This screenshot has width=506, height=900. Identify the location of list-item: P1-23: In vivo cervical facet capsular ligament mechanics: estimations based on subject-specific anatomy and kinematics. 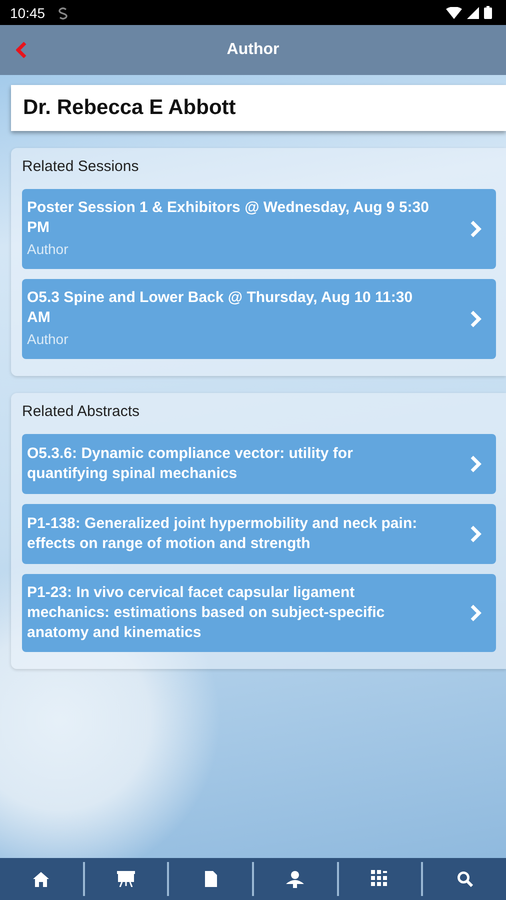
(259, 613).